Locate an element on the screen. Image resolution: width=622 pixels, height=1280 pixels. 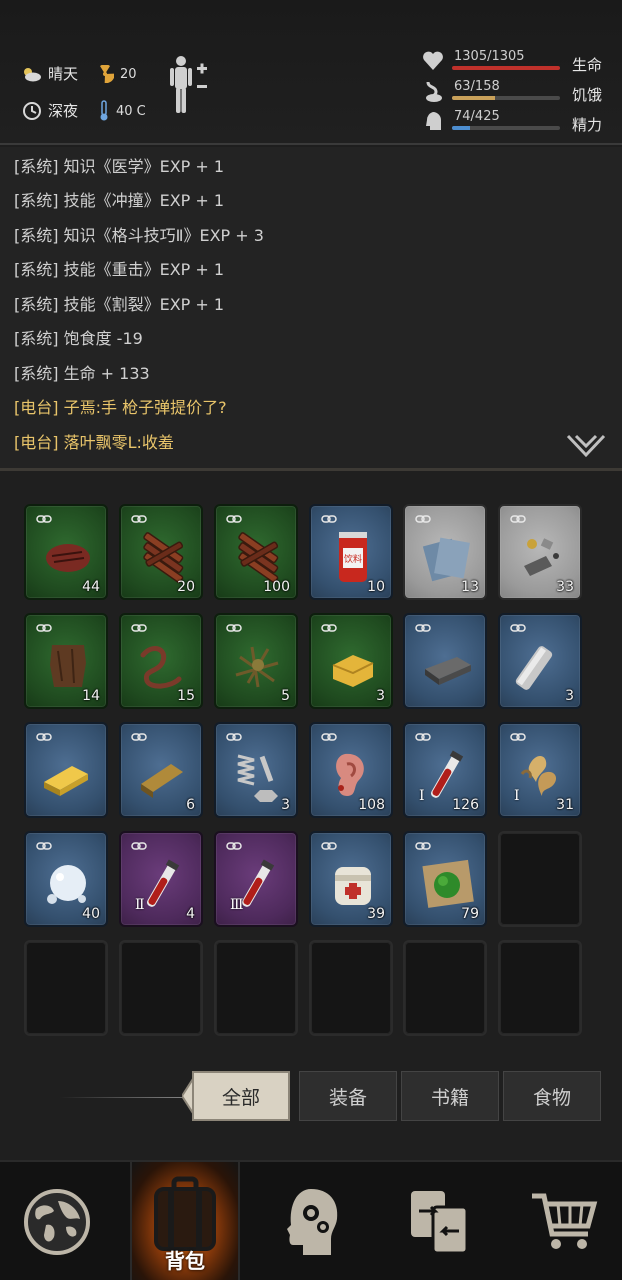
log-message: 生命 + 133 is located at coordinates (106, 373).